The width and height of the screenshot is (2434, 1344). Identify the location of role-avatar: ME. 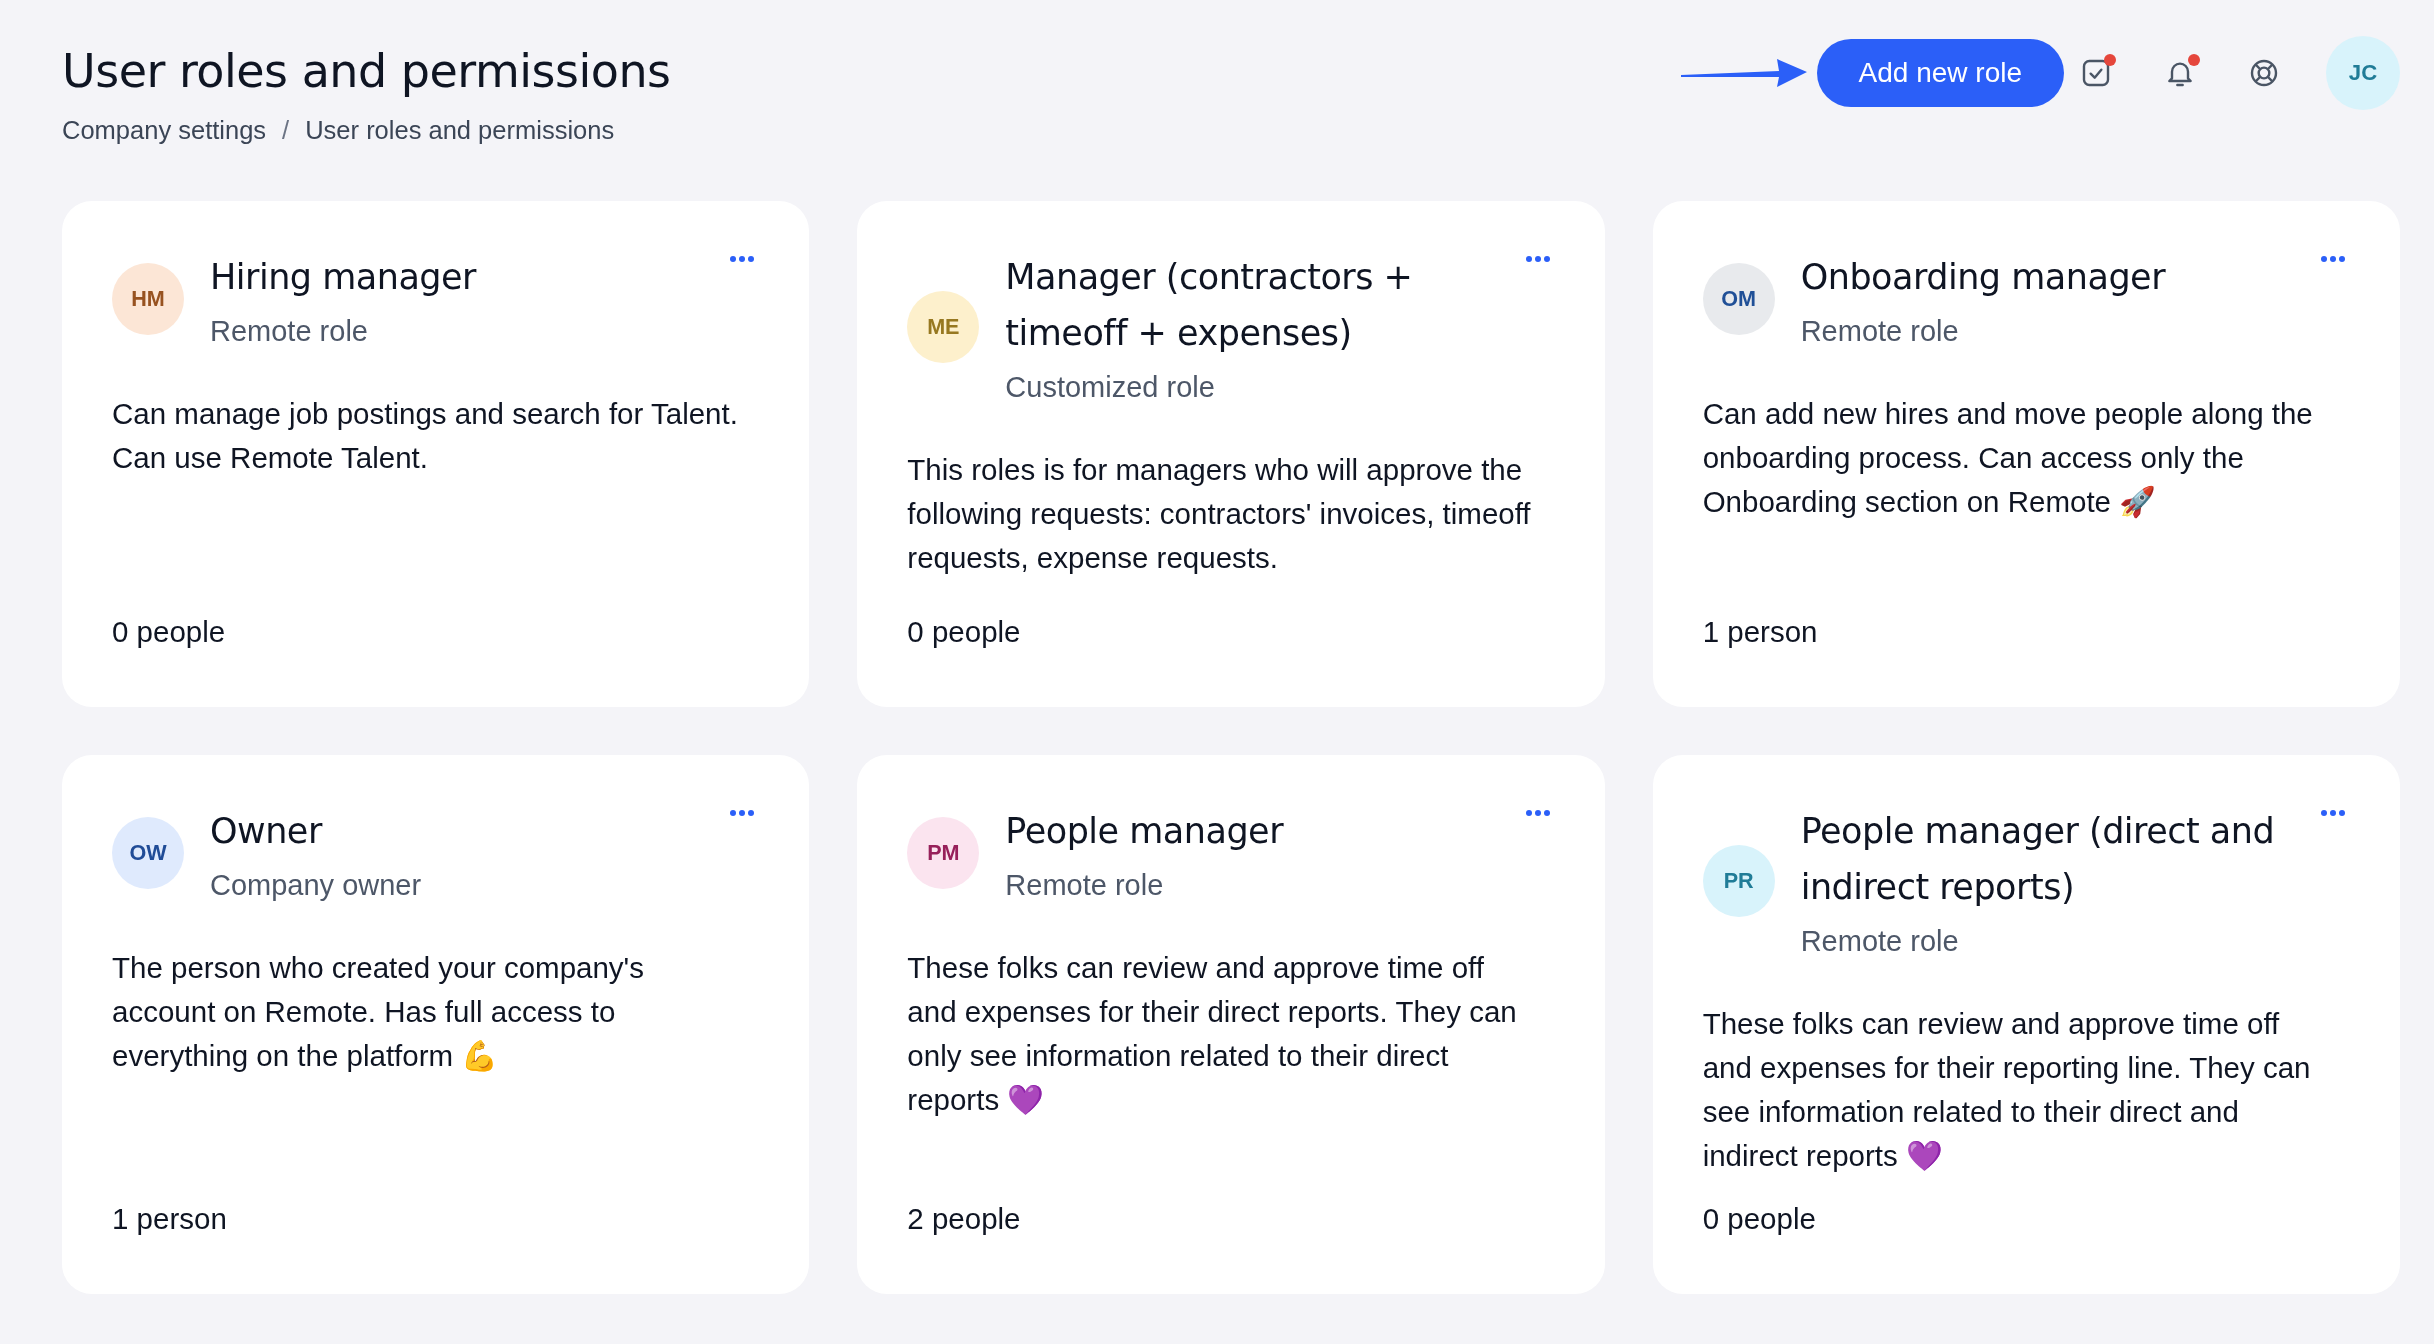
(943, 326).